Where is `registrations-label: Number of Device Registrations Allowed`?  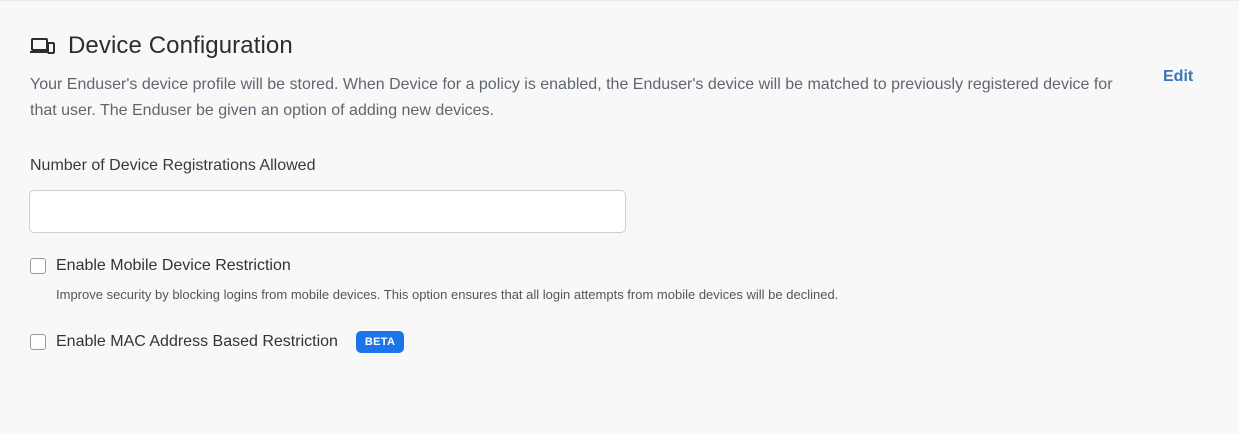 registrations-label: Number of Device Registrations Allowed is located at coordinates (173, 165).